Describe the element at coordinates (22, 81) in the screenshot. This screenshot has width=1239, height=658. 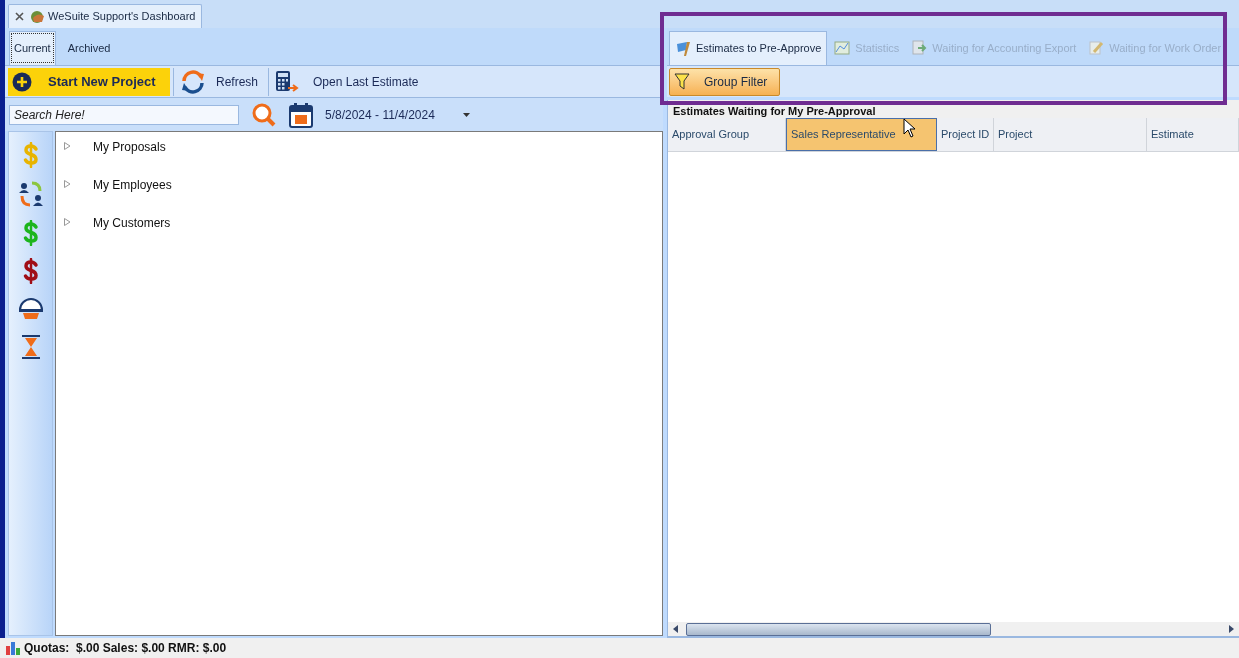
I see `plus-icon` at that location.